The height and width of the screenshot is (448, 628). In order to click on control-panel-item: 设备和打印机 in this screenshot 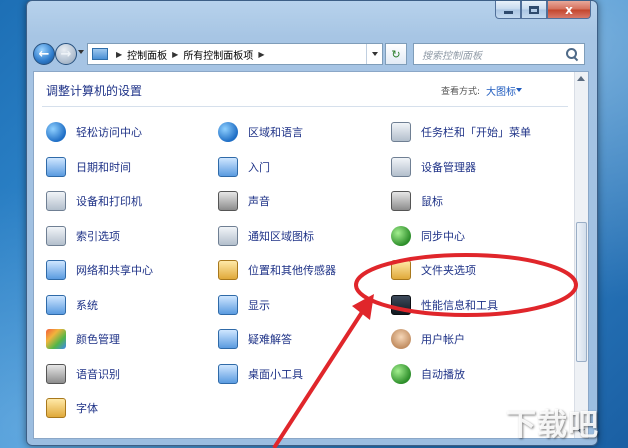, I will do `click(94, 201)`.